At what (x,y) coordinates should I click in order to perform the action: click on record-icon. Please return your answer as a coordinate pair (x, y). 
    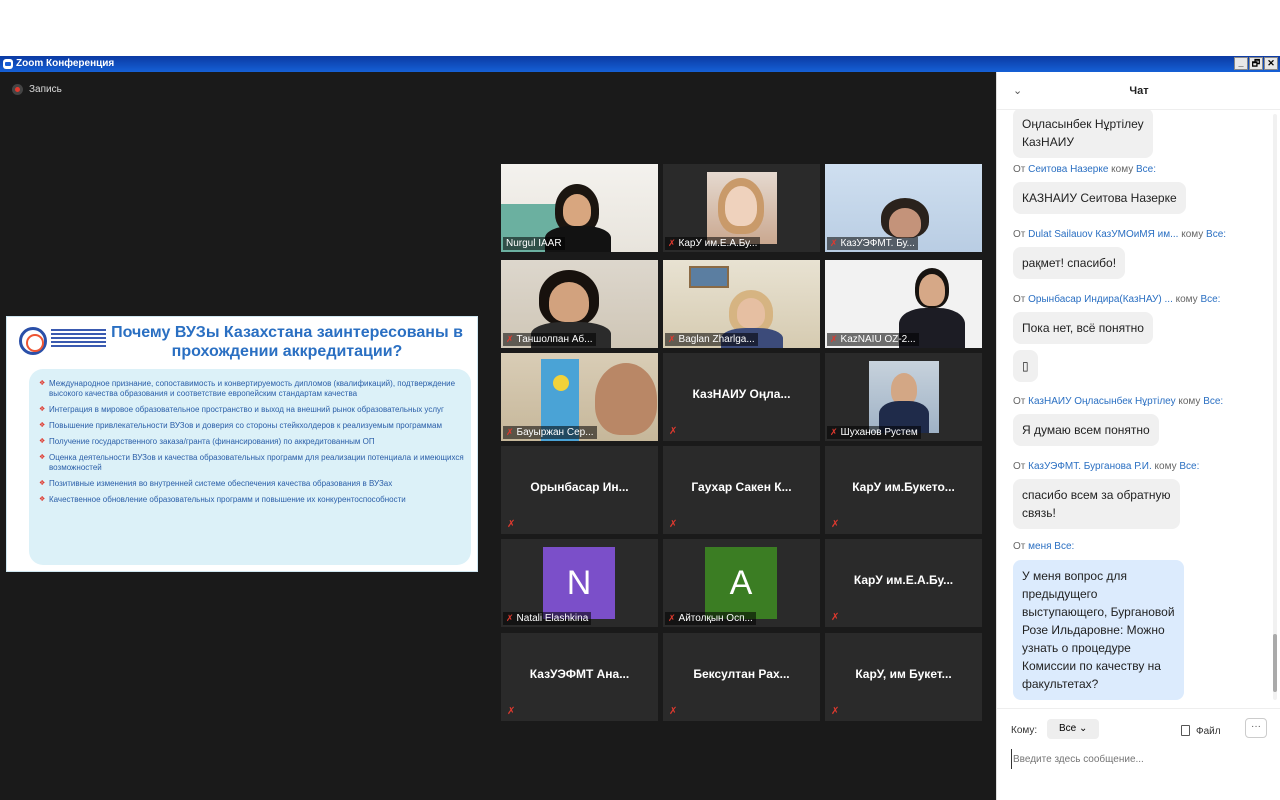
    Looking at the image, I should click on (17, 89).